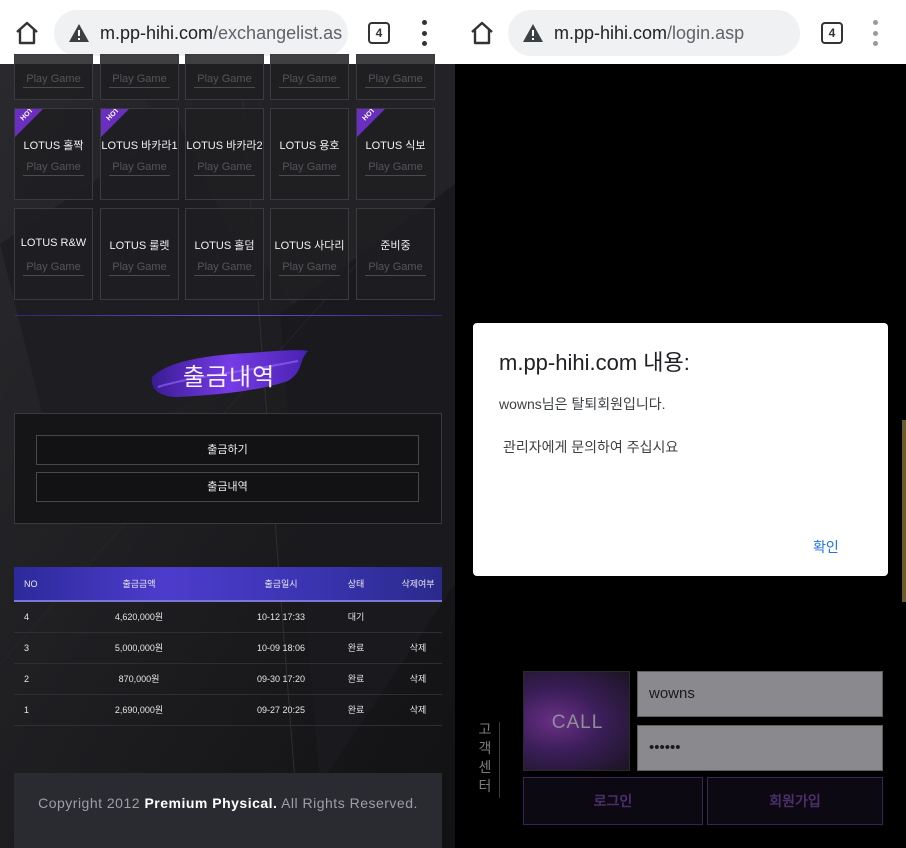  What do you see at coordinates (576, 721) in the screenshot?
I see `call-button: CALL` at bounding box center [576, 721].